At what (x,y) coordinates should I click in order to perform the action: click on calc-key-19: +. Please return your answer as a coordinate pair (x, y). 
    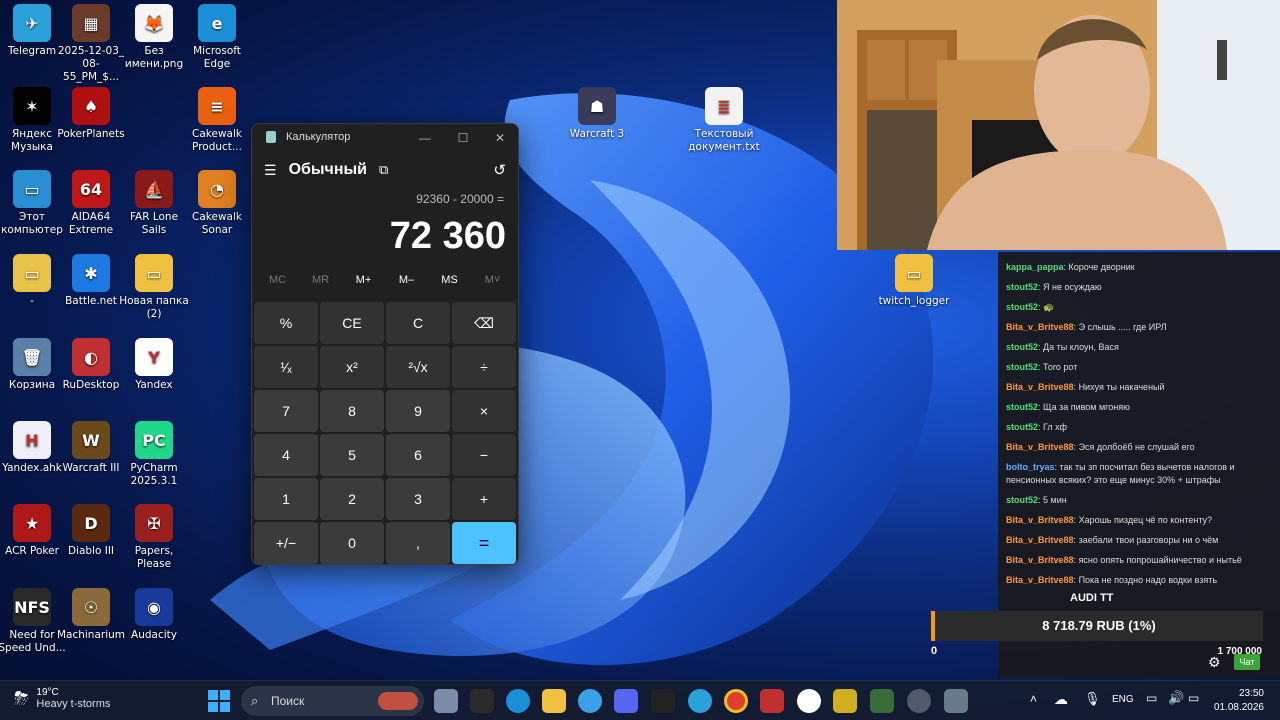
    Looking at the image, I should click on (484, 499).